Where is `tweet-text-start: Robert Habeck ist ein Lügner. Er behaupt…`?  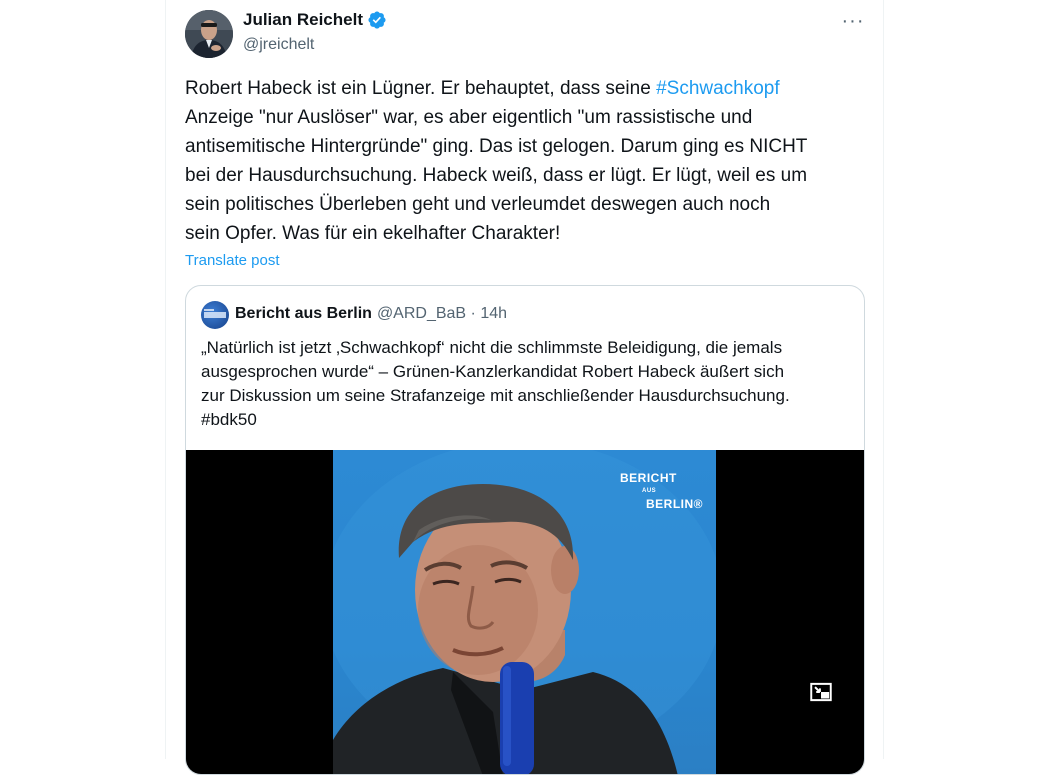 tweet-text-start: Robert Habeck ist ein Lügner. Er behaupt… is located at coordinates (421, 88).